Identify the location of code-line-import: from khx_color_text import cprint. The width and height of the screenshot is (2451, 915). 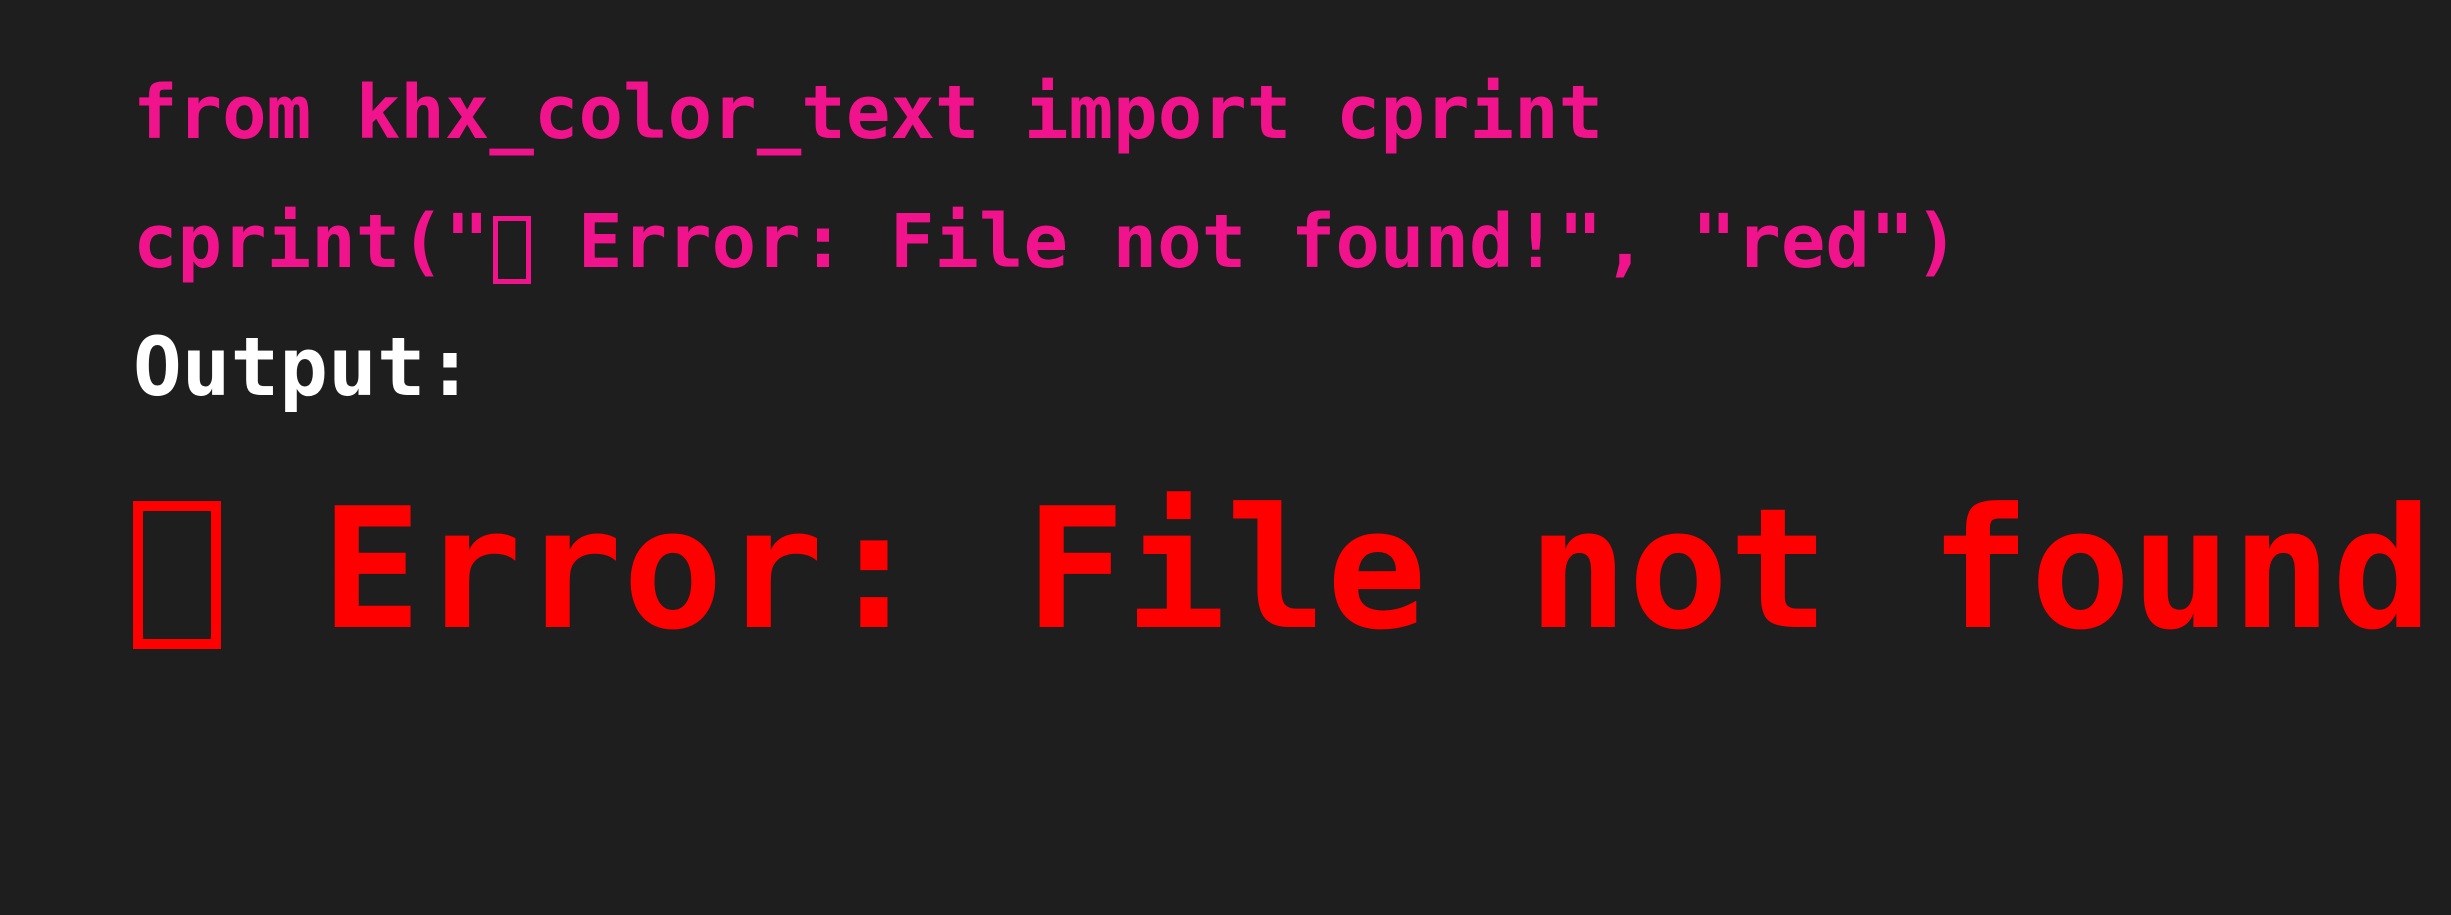
(868, 113).